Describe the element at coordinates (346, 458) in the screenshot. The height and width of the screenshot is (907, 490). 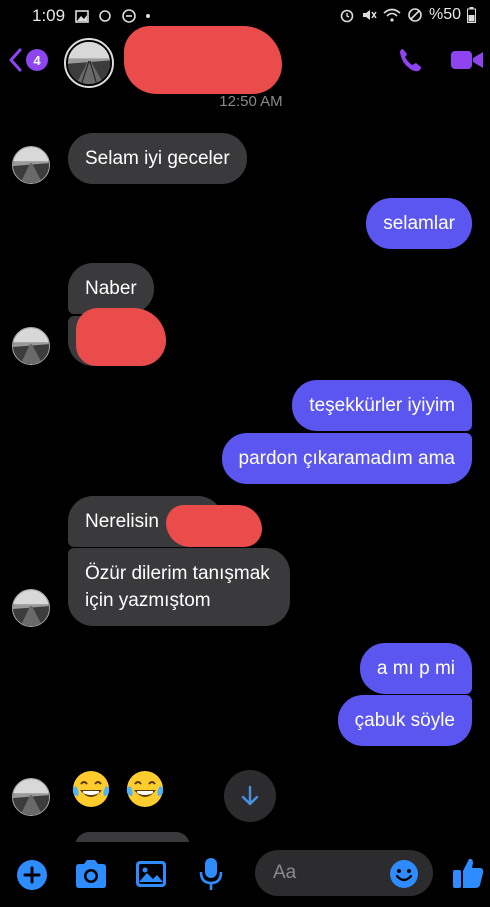
I see `outgoing-message: pardon çıkaramadım ama` at that location.